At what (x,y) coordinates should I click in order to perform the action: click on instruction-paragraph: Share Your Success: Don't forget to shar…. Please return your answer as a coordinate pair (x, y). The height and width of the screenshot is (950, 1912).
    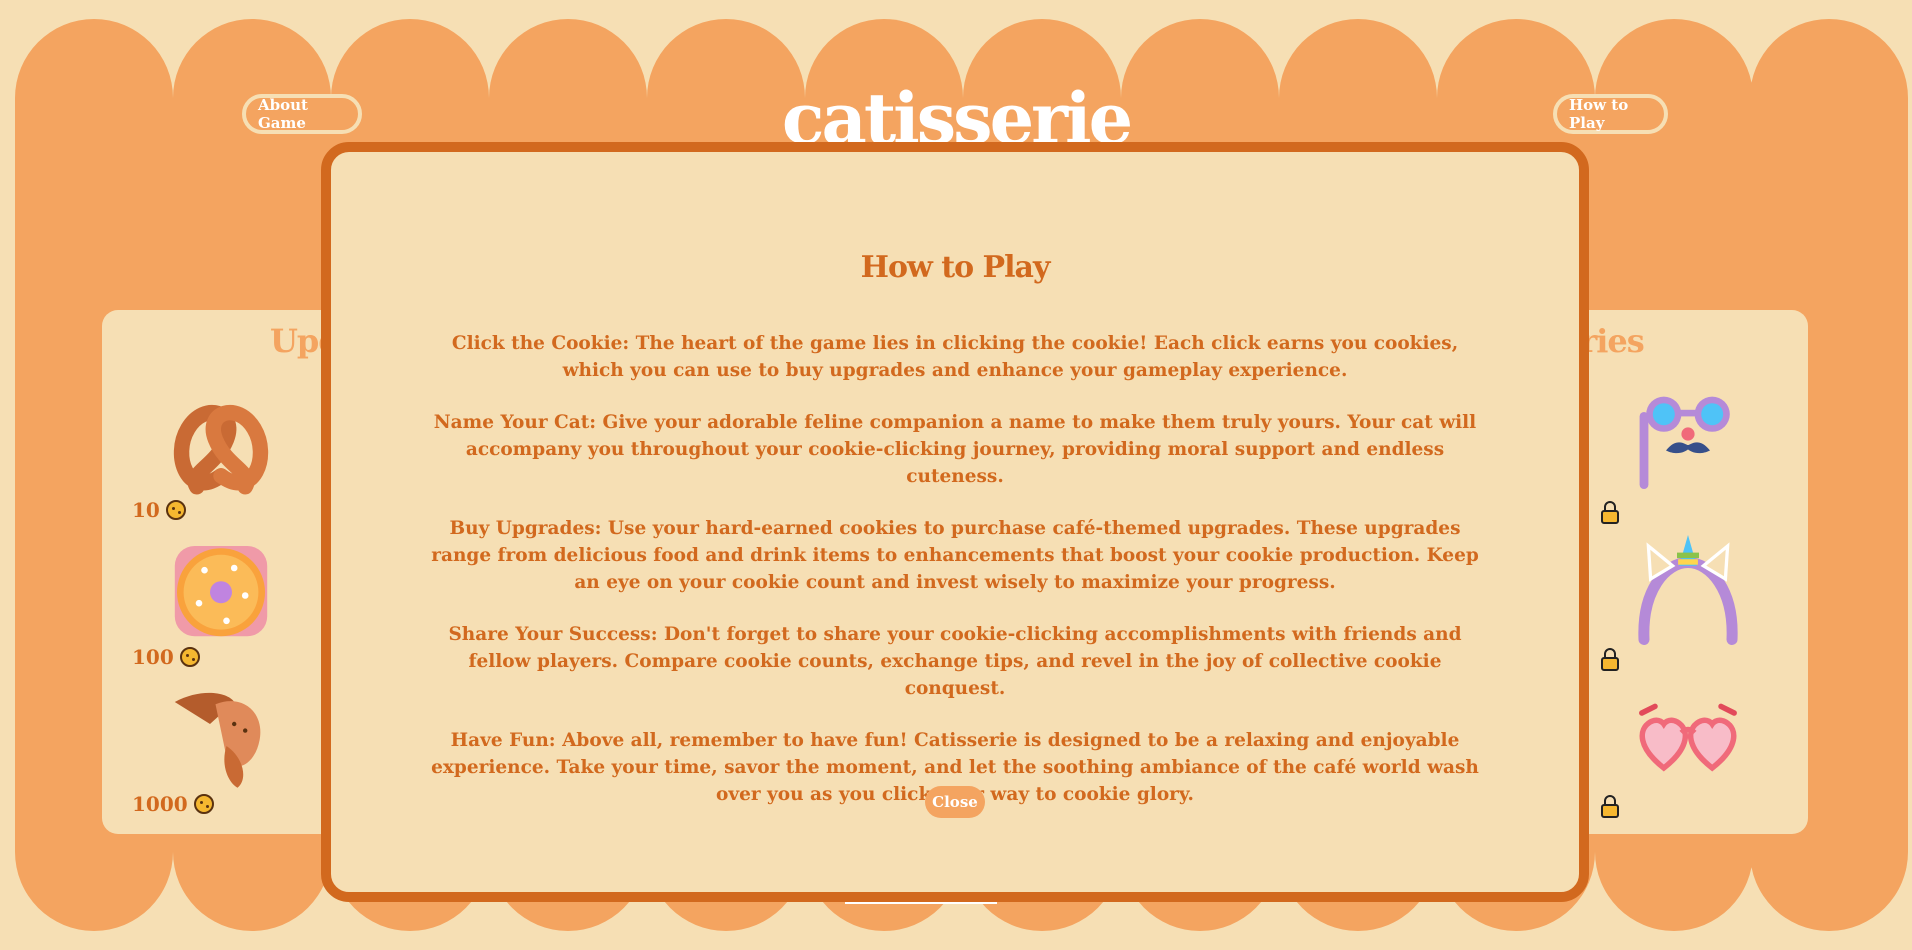
    Looking at the image, I should click on (955, 661).